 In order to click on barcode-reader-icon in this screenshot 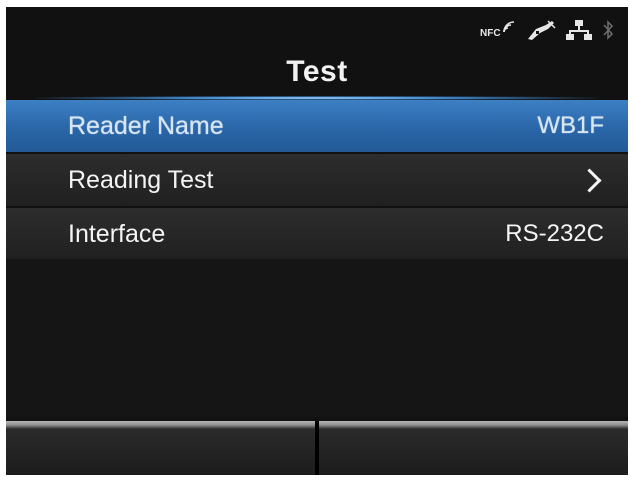, I will do `click(541, 30)`.